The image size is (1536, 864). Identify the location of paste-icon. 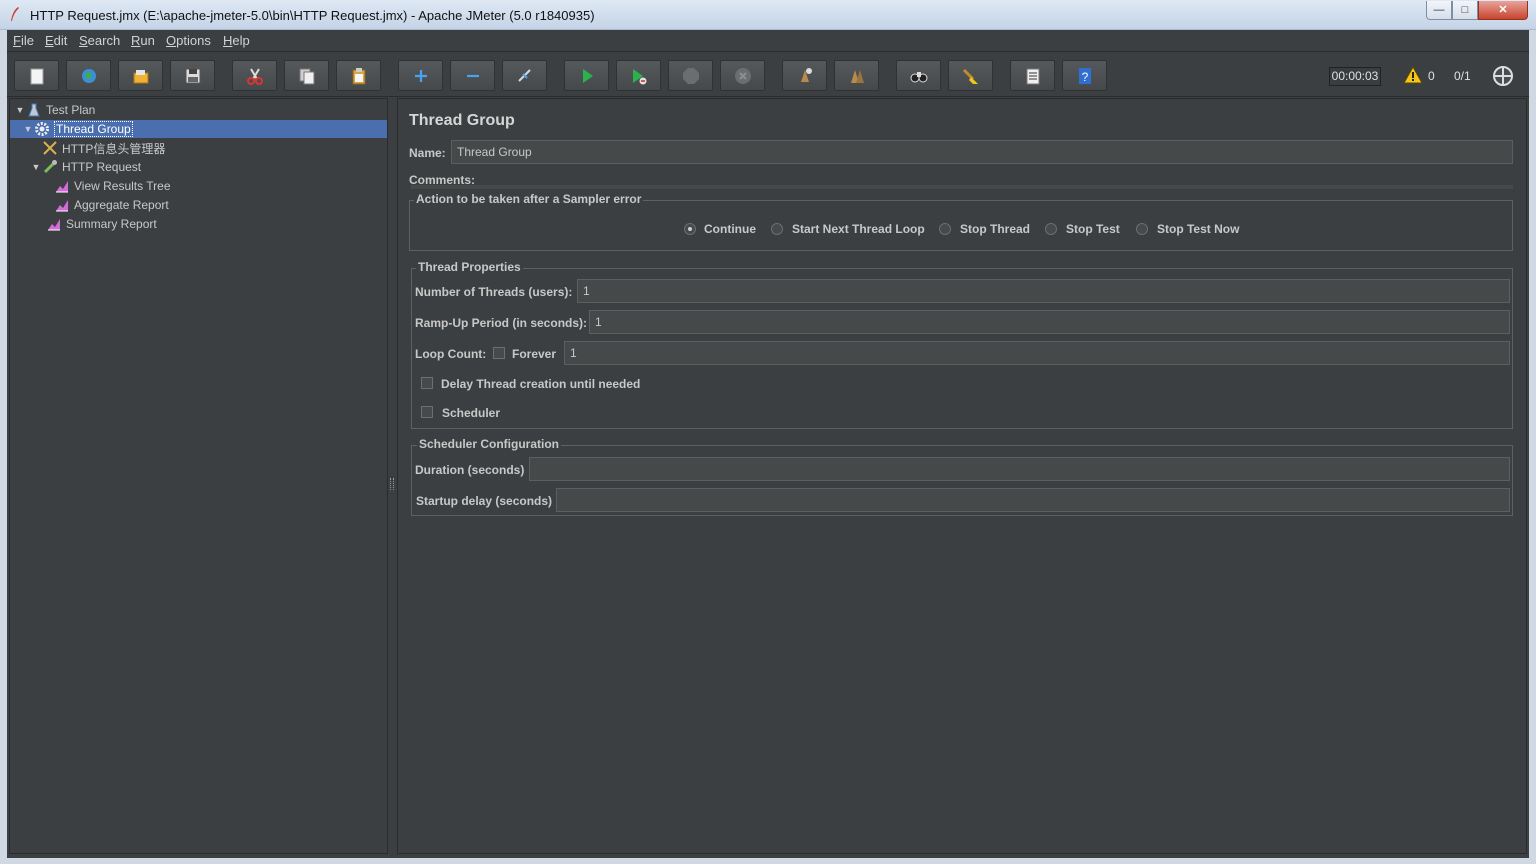
(358, 75).